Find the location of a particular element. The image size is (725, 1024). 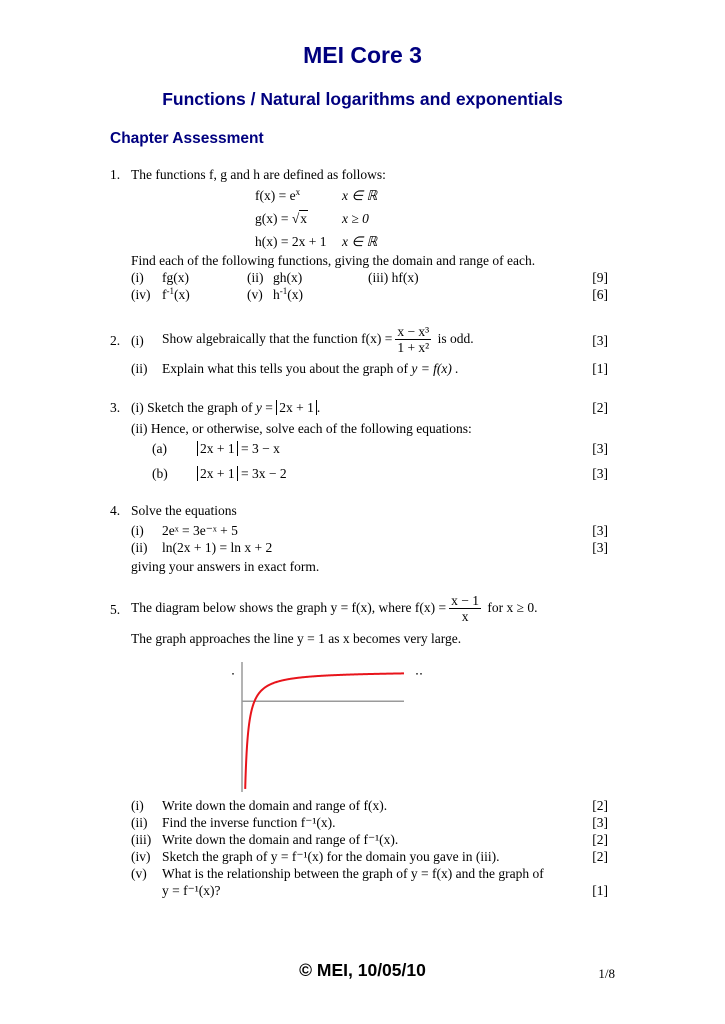

q1-part-label: (i) is located at coordinates (137, 277).